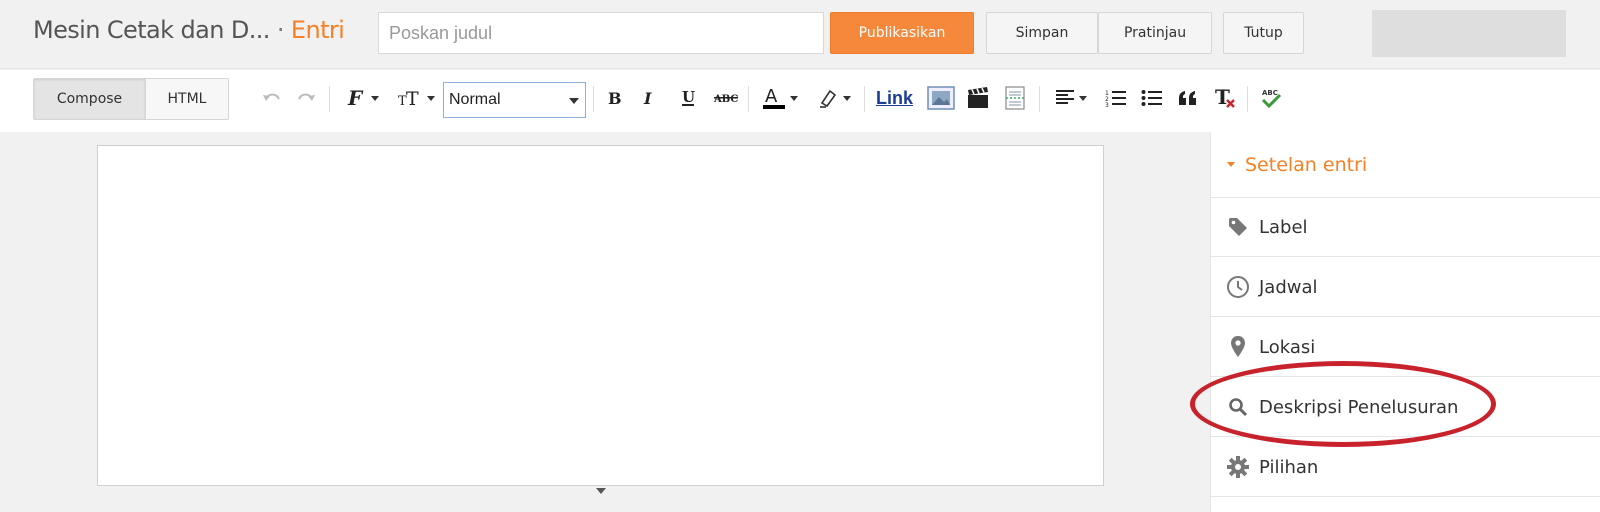 This screenshot has height=512, width=1600. I want to click on sidebar-item-text: Pilihan, so click(1289, 467).